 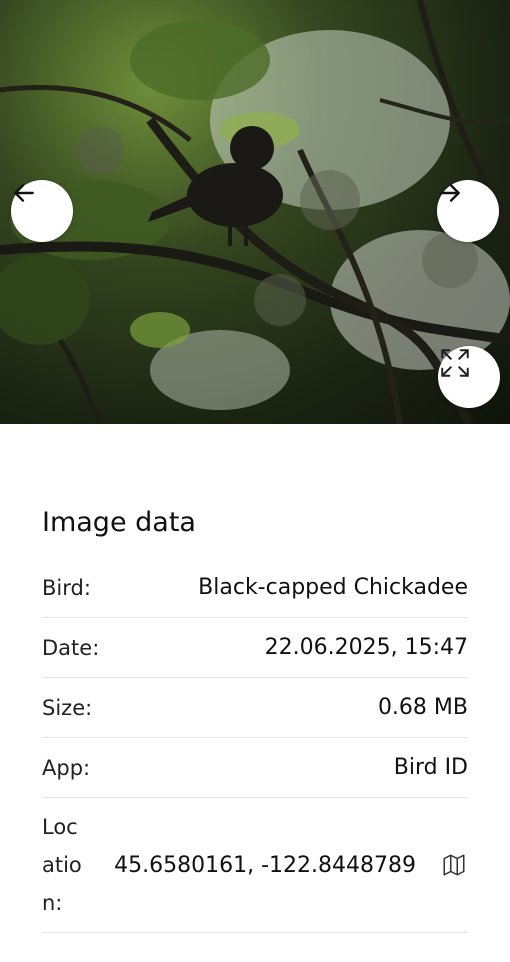 What do you see at coordinates (455, 363) in the screenshot?
I see `fullscreen-icon` at bounding box center [455, 363].